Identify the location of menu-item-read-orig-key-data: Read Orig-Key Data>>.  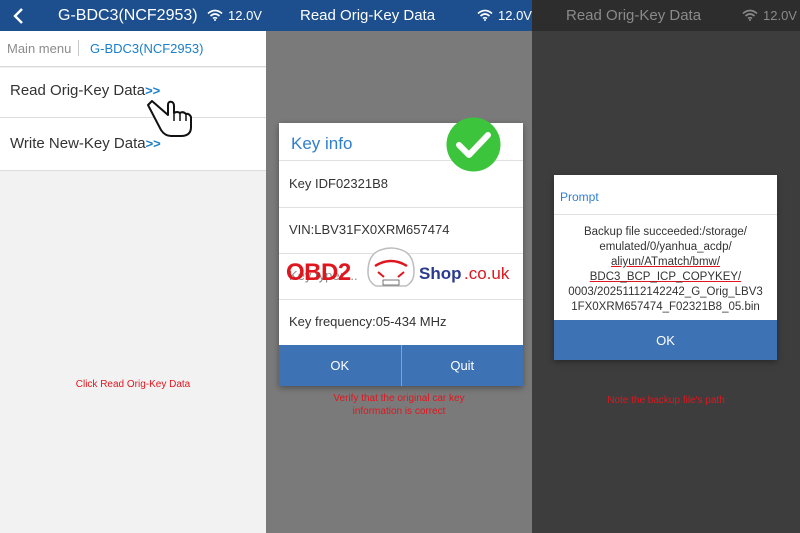
(133, 93).